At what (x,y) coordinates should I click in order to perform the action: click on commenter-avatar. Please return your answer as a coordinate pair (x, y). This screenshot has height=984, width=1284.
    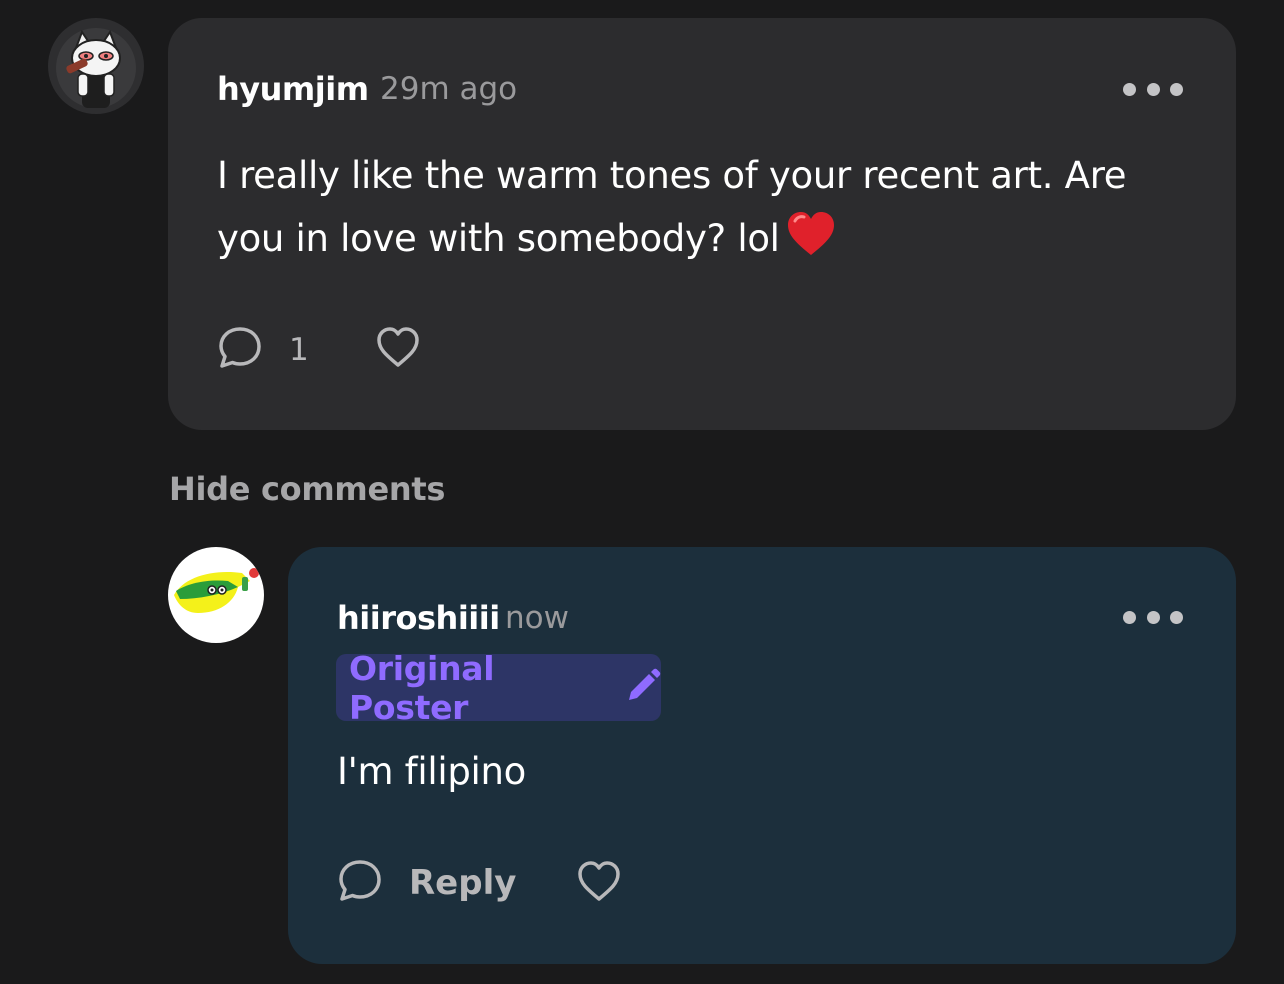
    Looking at the image, I should click on (96, 66).